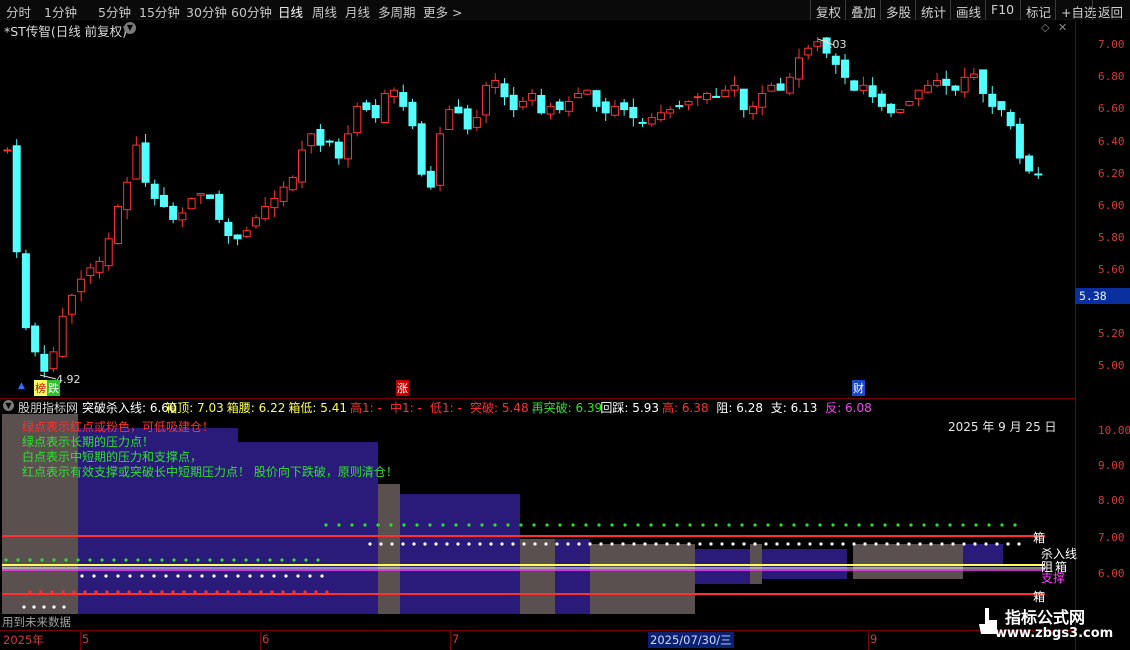 The height and width of the screenshot is (650, 1130). I want to click on high-price-label: 7.03, so click(834, 44).